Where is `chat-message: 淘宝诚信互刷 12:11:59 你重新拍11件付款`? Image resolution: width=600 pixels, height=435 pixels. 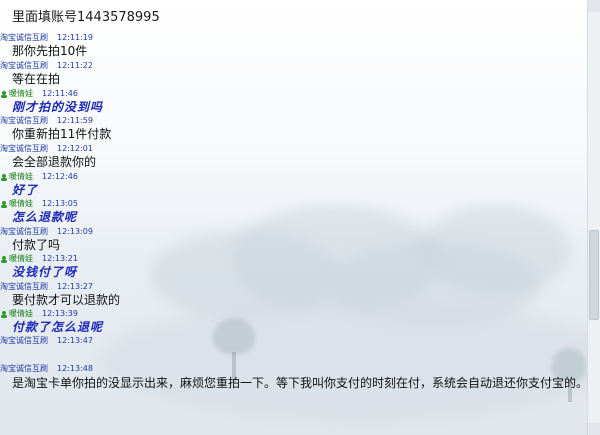
chat-message: 淘宝诚信互刷 12:11:59 你重新拍11件付款 is located at coordinates (294, 128).